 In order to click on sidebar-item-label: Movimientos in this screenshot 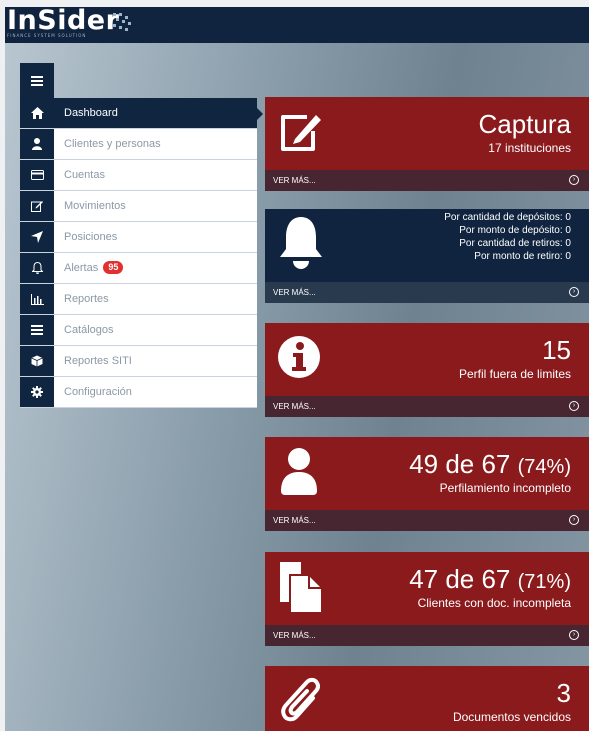, I will do `click(95, 206)`.